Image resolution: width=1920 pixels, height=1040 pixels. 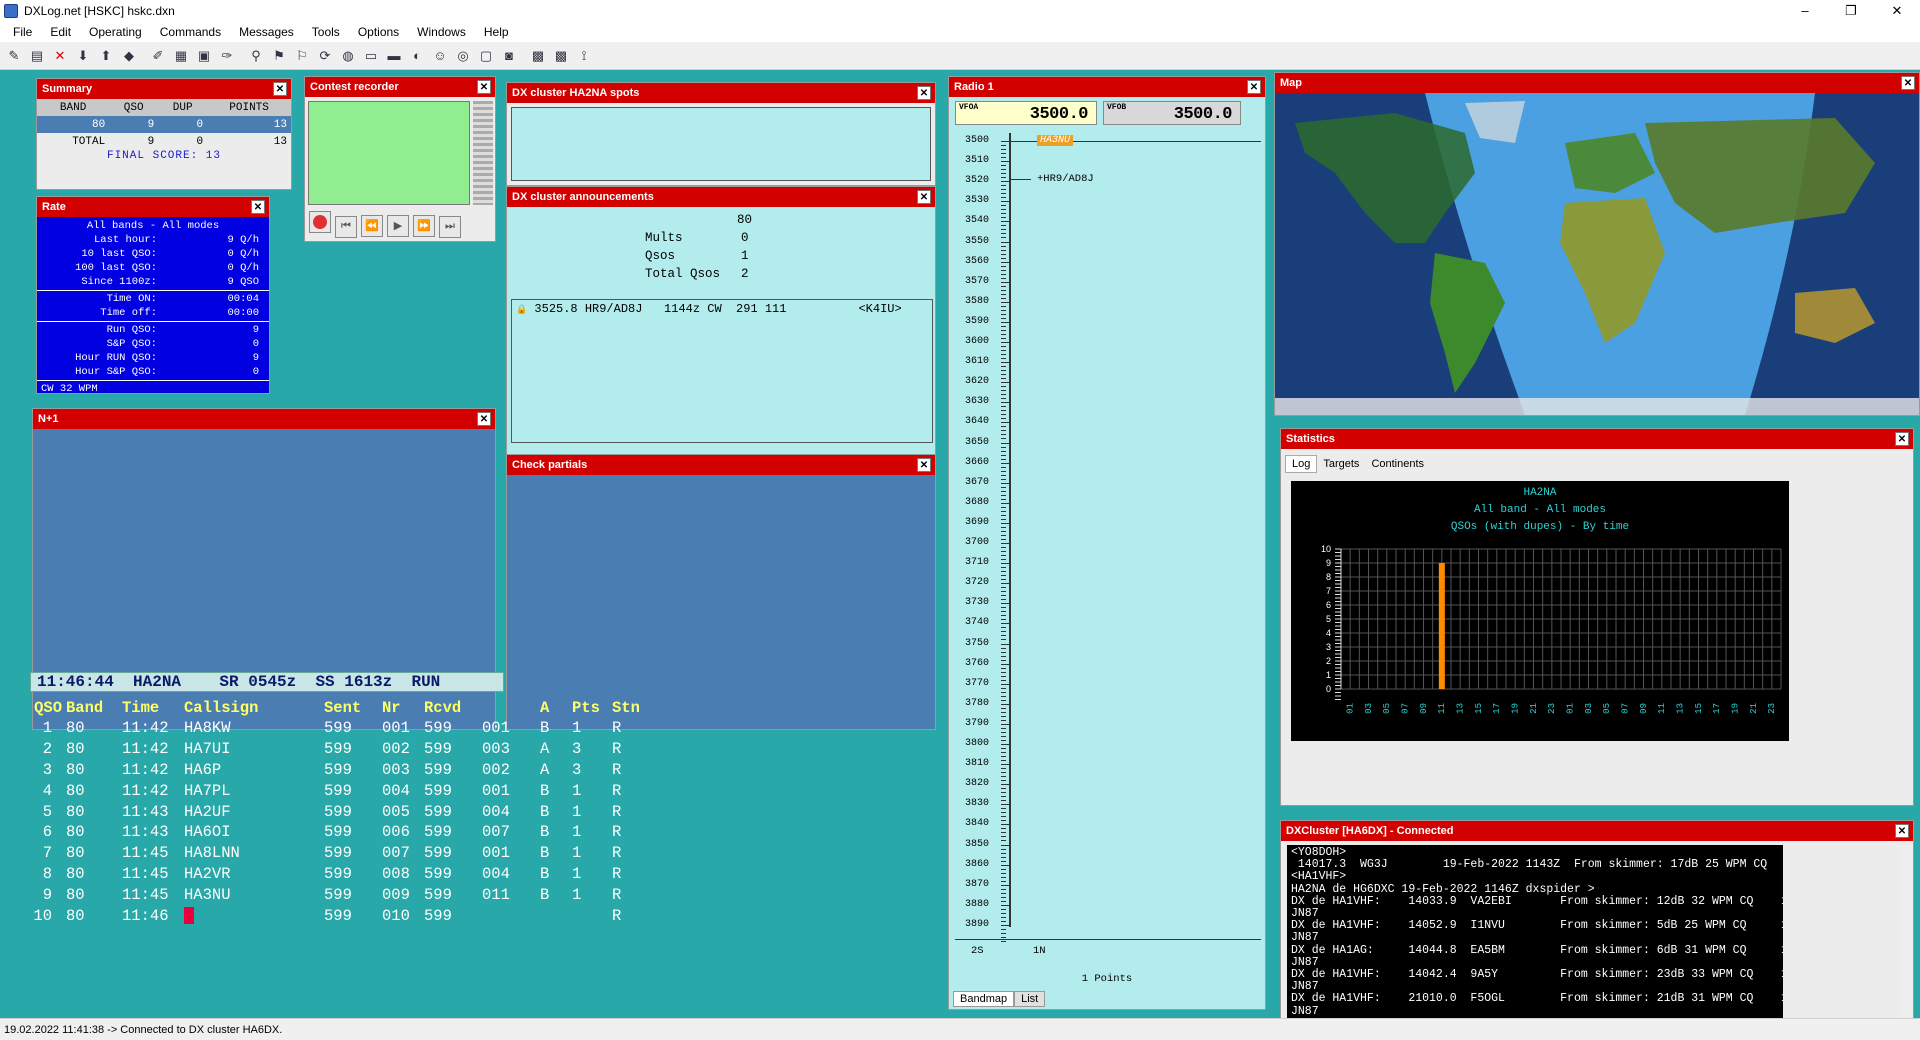 What do you see at coordinates (450, 226) in the screenshot?
I see `to-end-button: ⏭` at bounding box center [450, 226].